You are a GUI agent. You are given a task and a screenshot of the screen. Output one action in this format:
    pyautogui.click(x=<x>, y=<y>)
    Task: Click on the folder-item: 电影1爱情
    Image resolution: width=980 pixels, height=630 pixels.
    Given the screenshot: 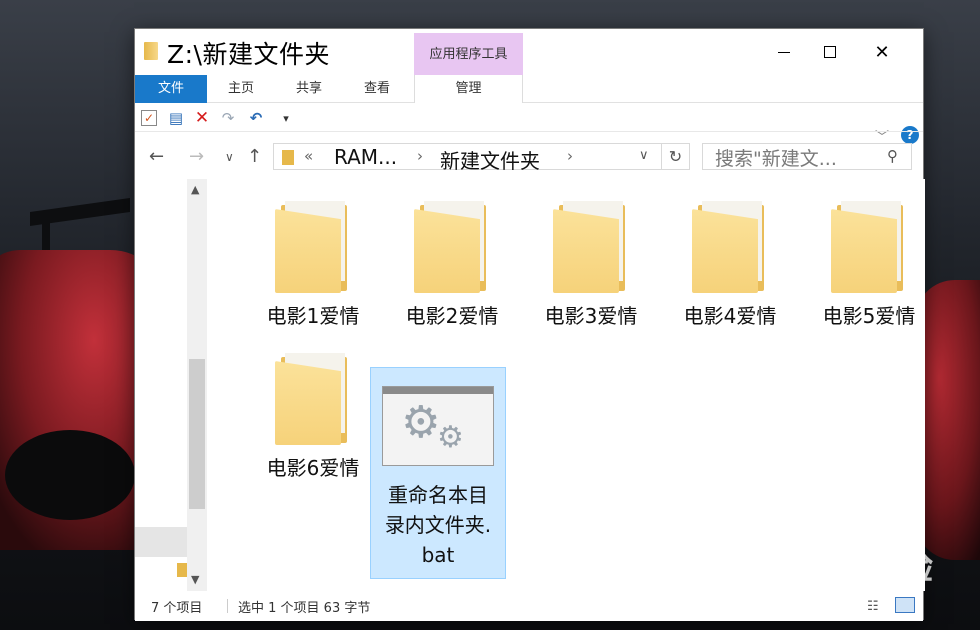 What is the action you would take?
    pyautogui.click(x=313, y=265)
    